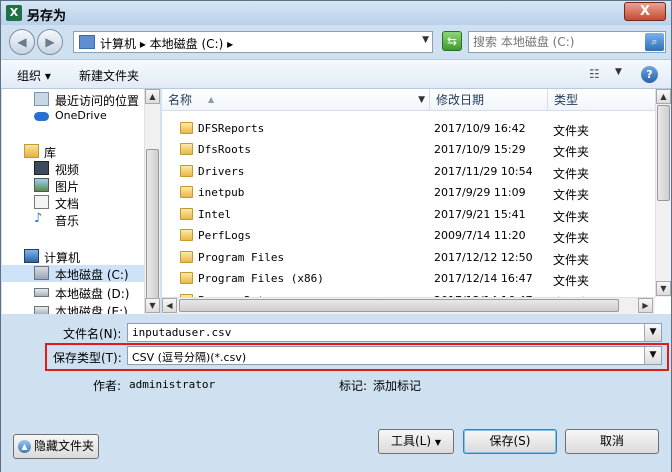 The image size is (672, 472). I want to click on file-date: 2017/12/14 16:47, so click(483, 278).